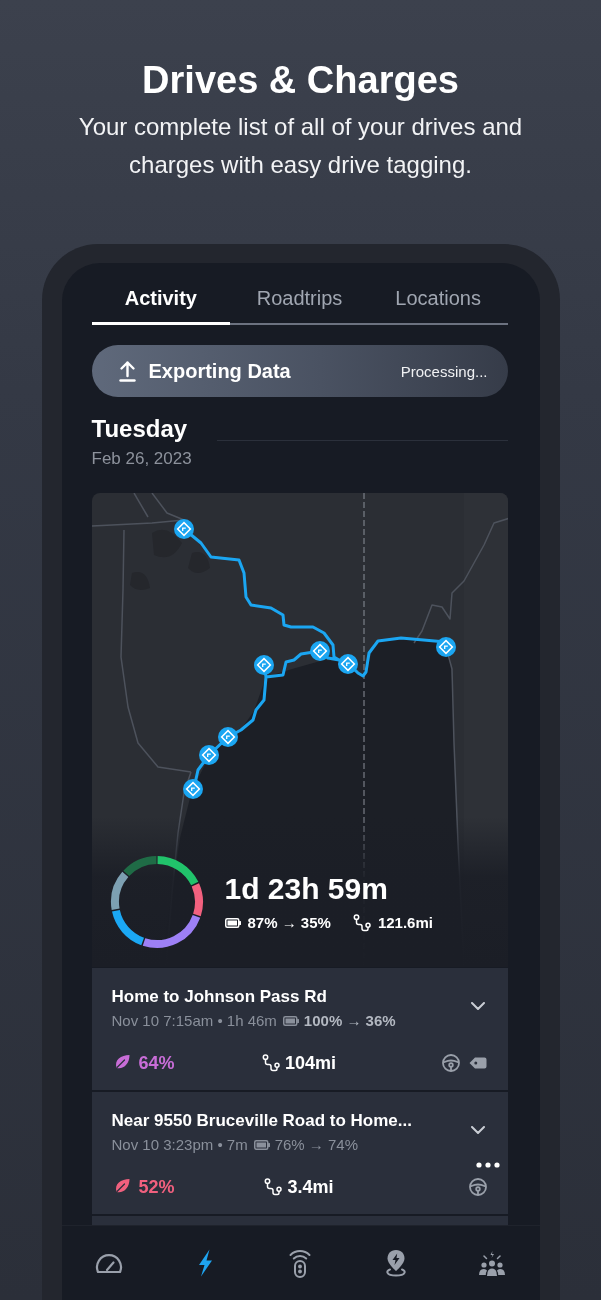 The width and height of the screenshot is (601, 1300). What do you see at coordinates (300, 80) in the screenshot?
I see `page-title: Drives & Charges` at bounding box center [300, 80].